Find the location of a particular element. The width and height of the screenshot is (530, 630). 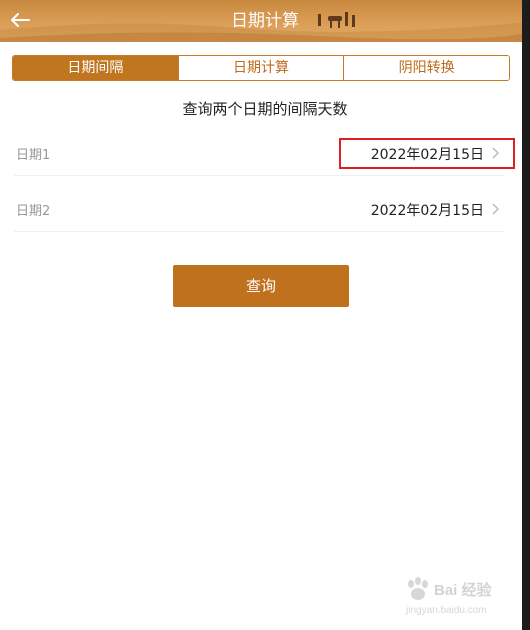

date1-value: 2022年02月15日 is located at coordinates (427, 154).